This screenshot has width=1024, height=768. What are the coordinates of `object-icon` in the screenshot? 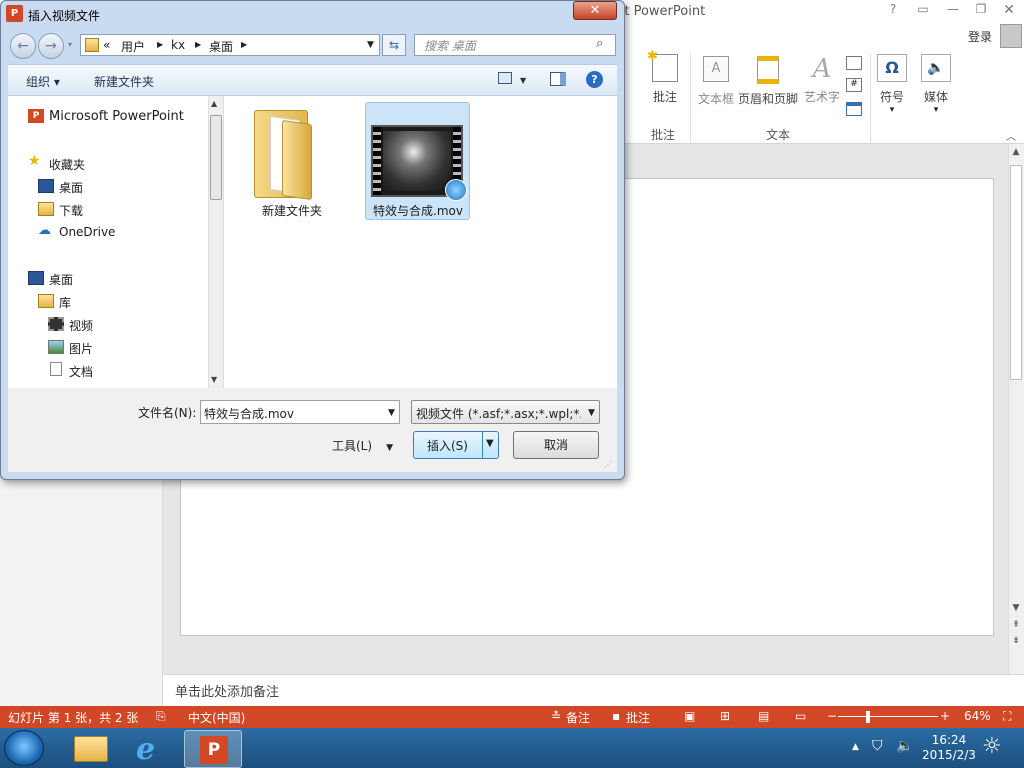 It's located at (854, 109).